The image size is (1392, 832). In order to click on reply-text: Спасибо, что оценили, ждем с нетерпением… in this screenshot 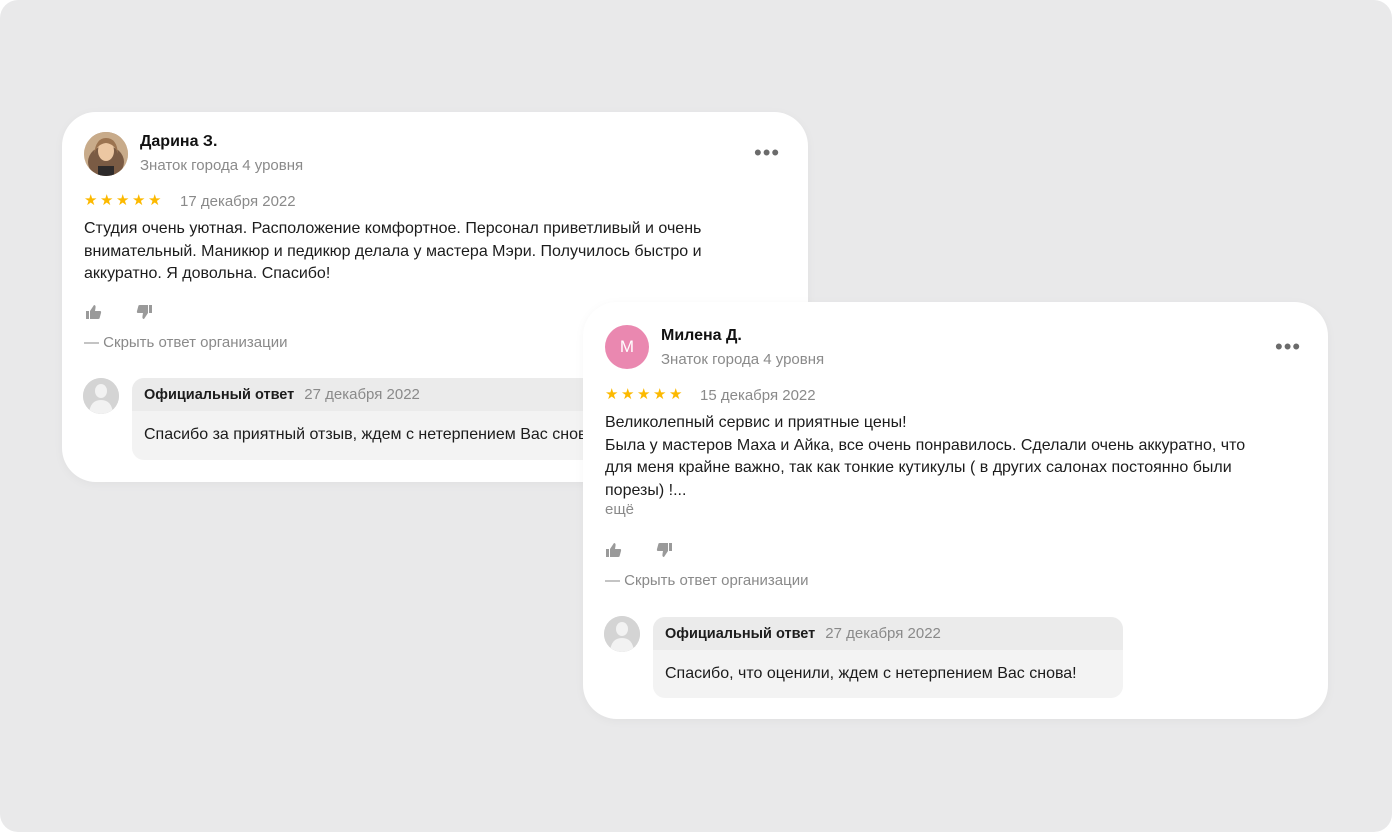, I will do `click(871, 673)`.